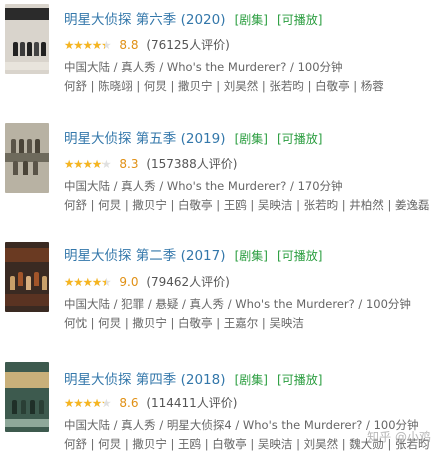  I want to click on rating-score: 8.6, so click(129, 402).